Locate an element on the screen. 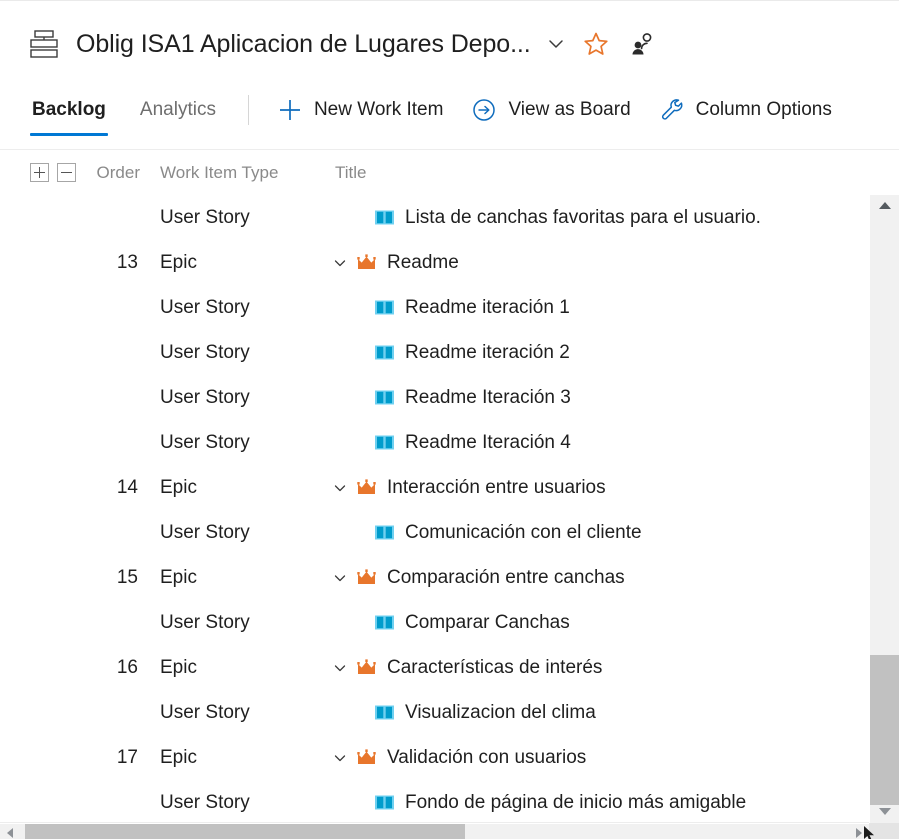 Image resolution: width=899 pixels, height=839 pixels. table-row: 14 Epic Interacción entre usuarios is located at coordinates (430, 487).